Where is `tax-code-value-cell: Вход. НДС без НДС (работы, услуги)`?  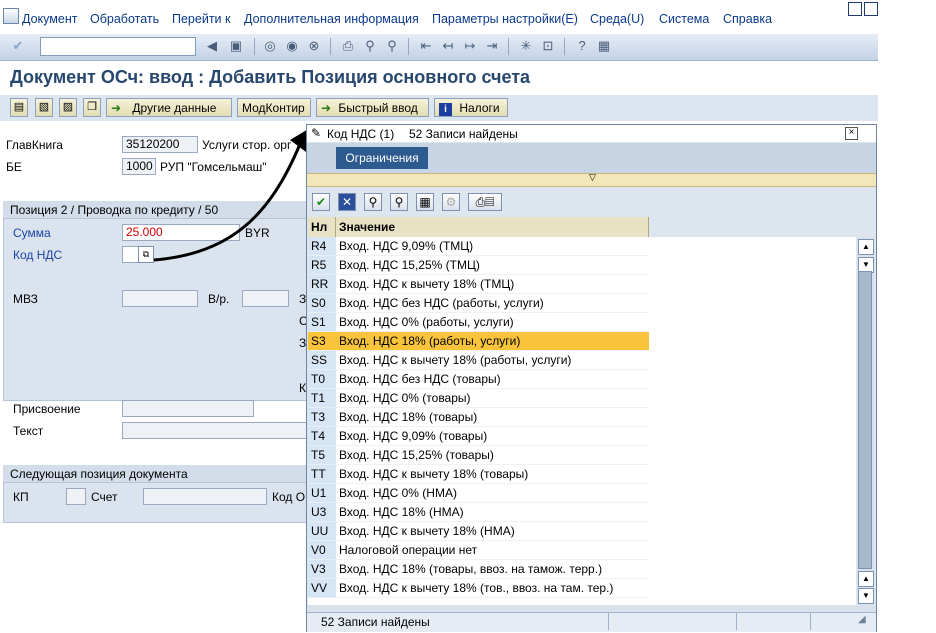 tax-code-value-cell: Вход. НДС без НДС (работы, услуги) is located at coordinates (492, 303).